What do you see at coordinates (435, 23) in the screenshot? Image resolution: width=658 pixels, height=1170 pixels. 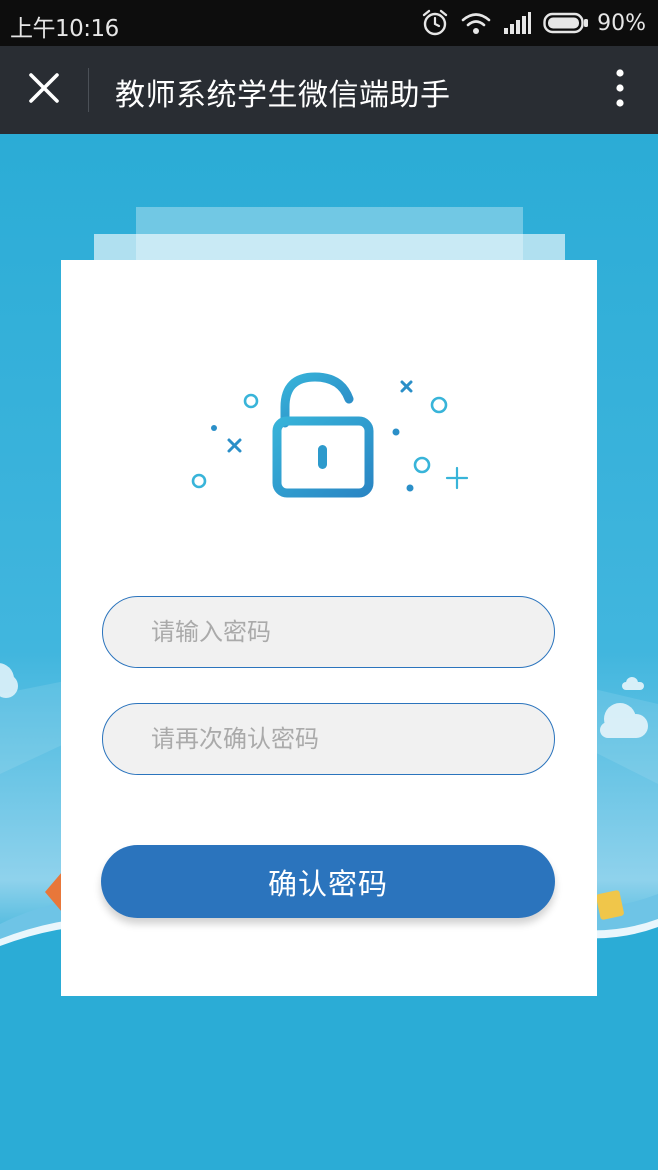 I see `alarm-icon` at bounding box center [435, 23].